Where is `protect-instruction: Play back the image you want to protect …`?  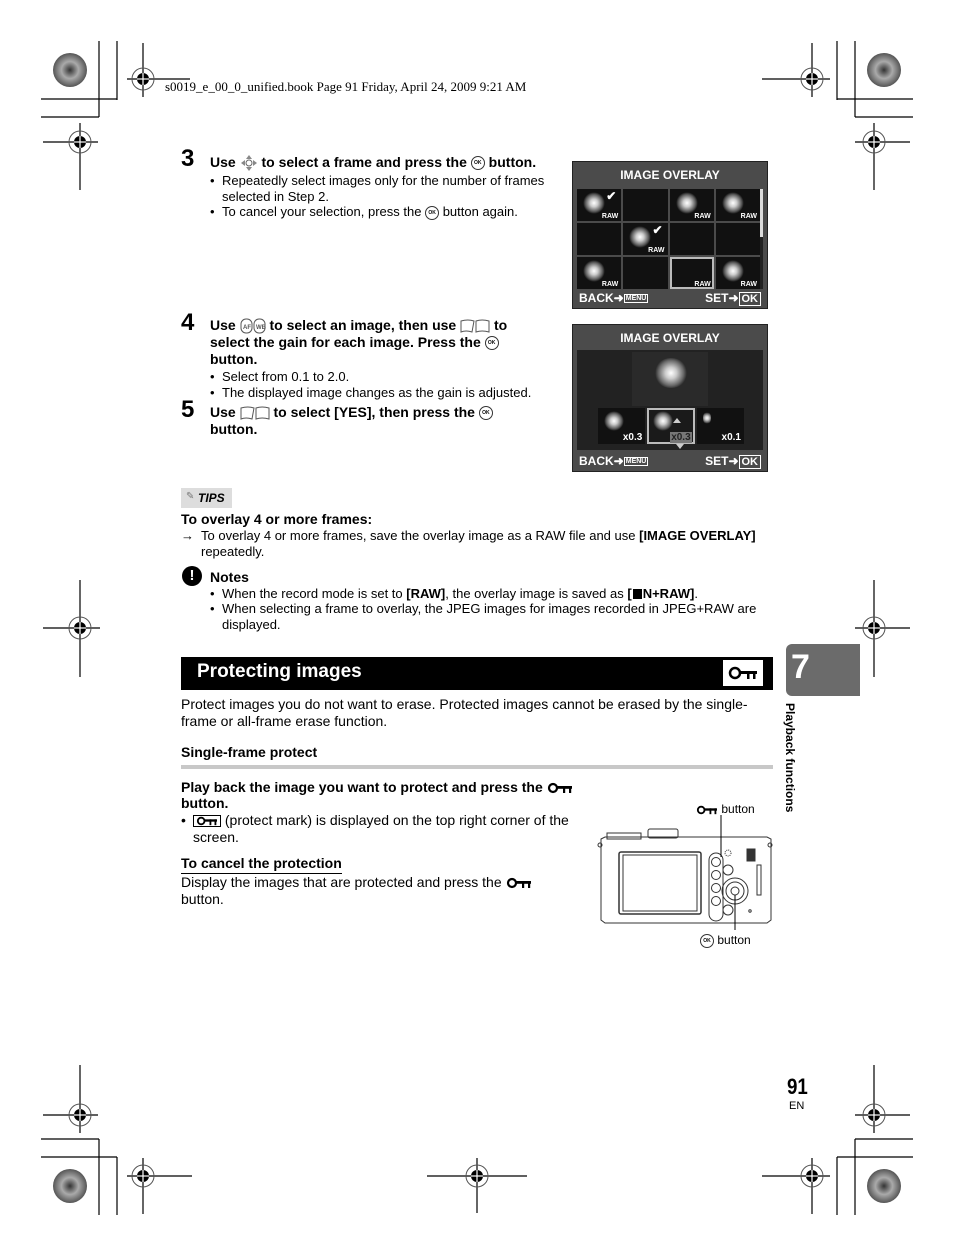
protect-instruction: Play back the image you want to protect … is located at coordinates (377, 787).